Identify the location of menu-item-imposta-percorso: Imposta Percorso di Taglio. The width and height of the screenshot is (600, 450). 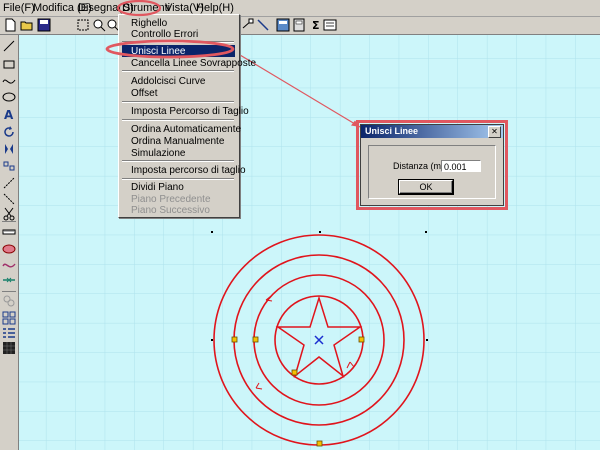
(190, 111).